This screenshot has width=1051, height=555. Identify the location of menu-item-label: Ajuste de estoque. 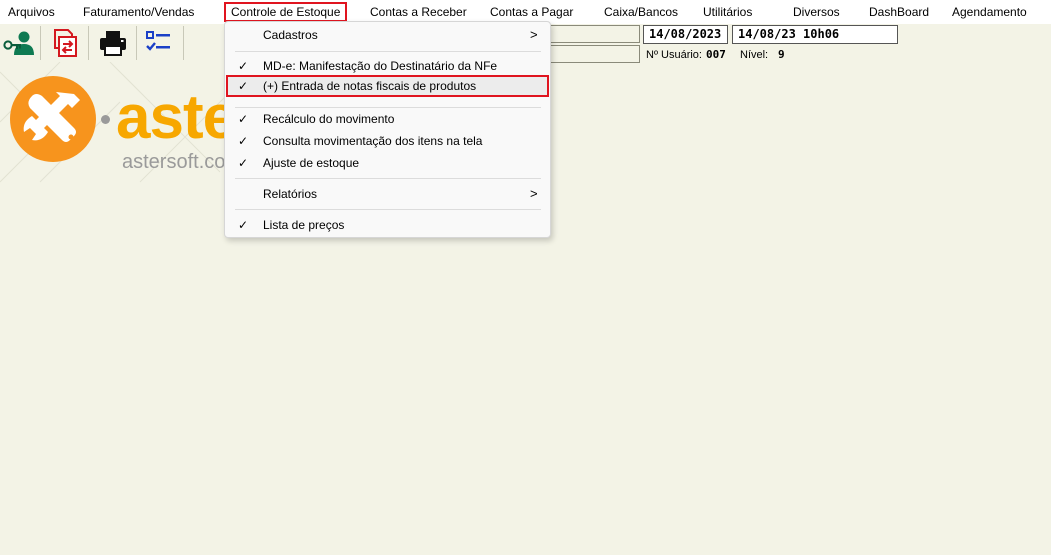
(311, 163).